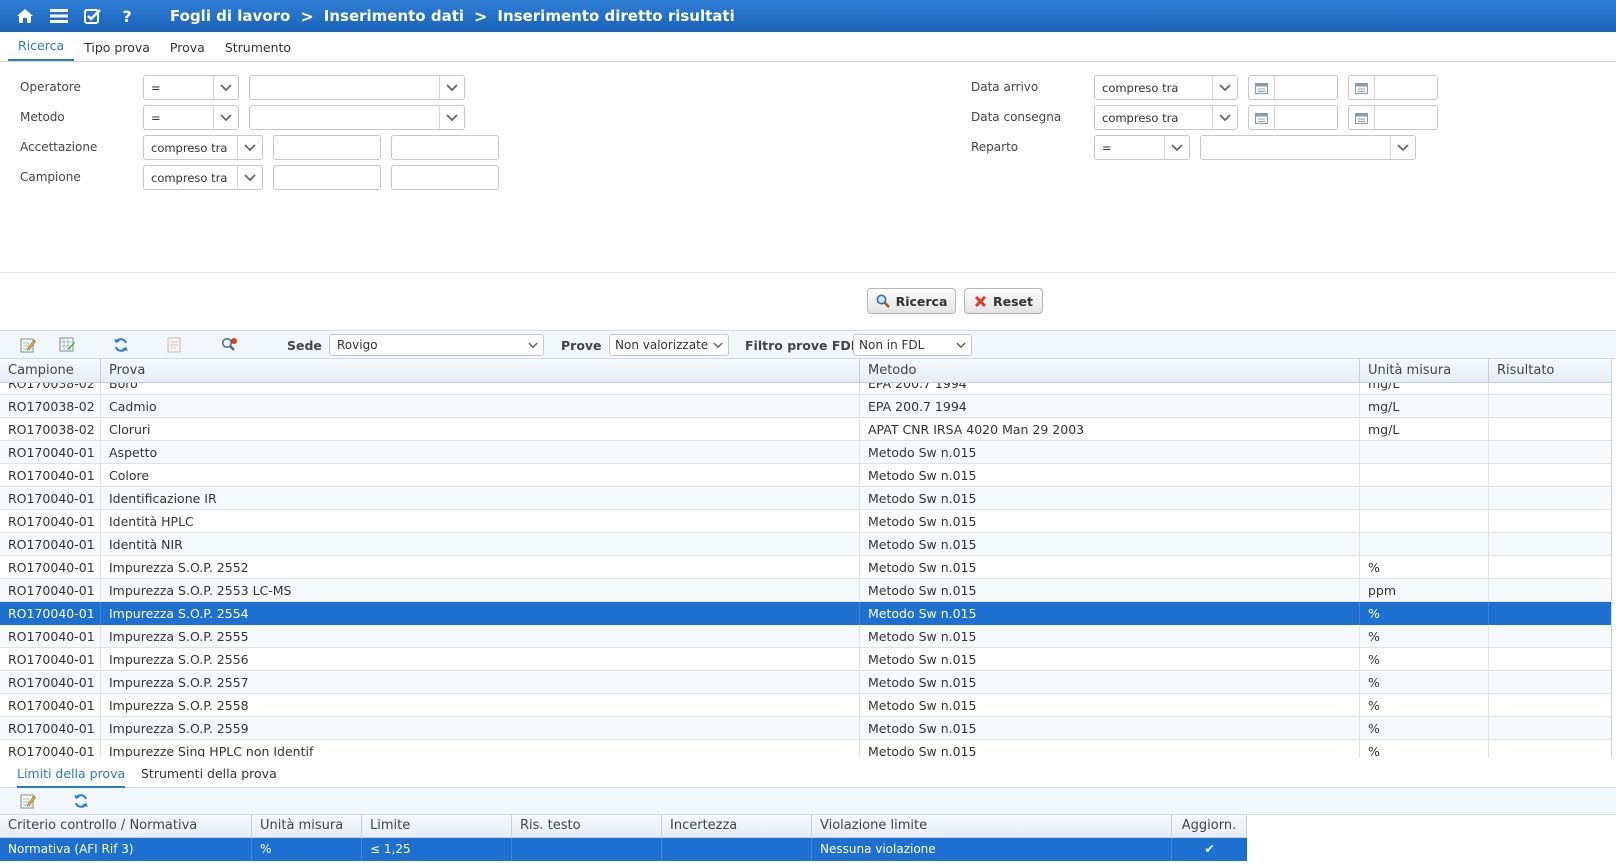 The image size is (1616, 864). What do you see at coordinates (117, 50) in the screenshot?
I see `tab-tipo-prova: Tipo prova` at bounding box center [117, 50].